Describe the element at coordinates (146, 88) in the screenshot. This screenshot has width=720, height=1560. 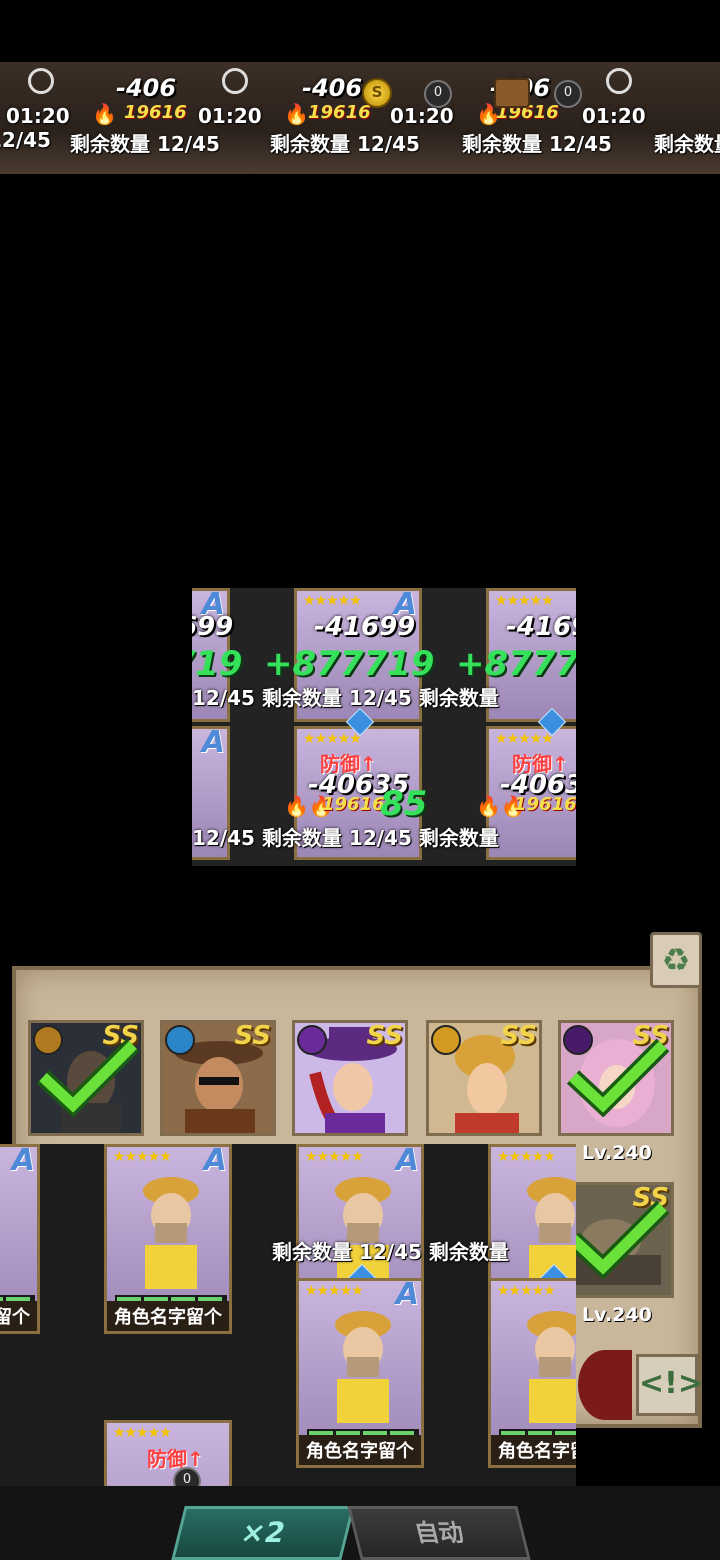
I see `damage-number: -406` at that location.